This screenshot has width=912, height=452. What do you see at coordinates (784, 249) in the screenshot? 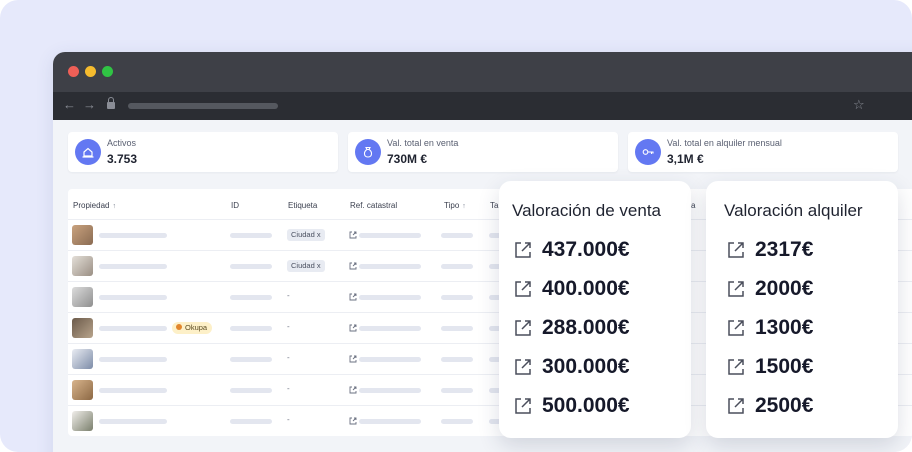
I see `valoracion-alquiler-value: 2317€` at bounding box center [784, 249].